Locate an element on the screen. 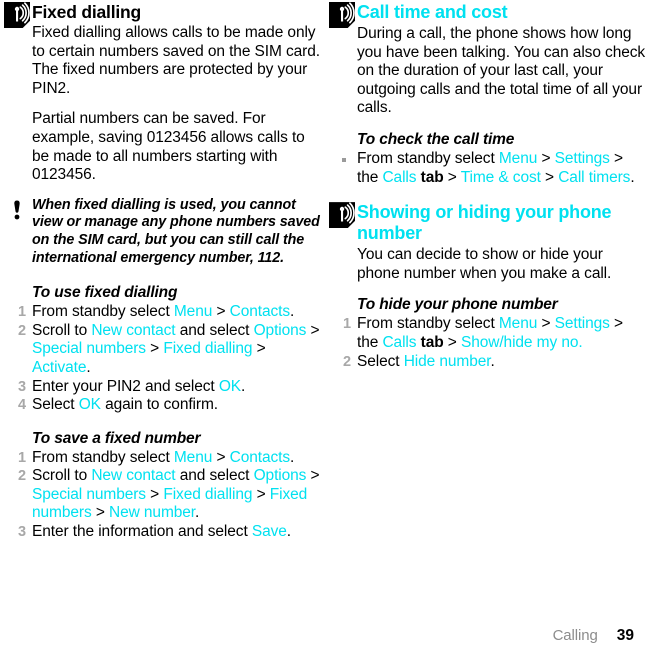  step-item: Enter the information and select Save. is located at coordinates (163, 532).